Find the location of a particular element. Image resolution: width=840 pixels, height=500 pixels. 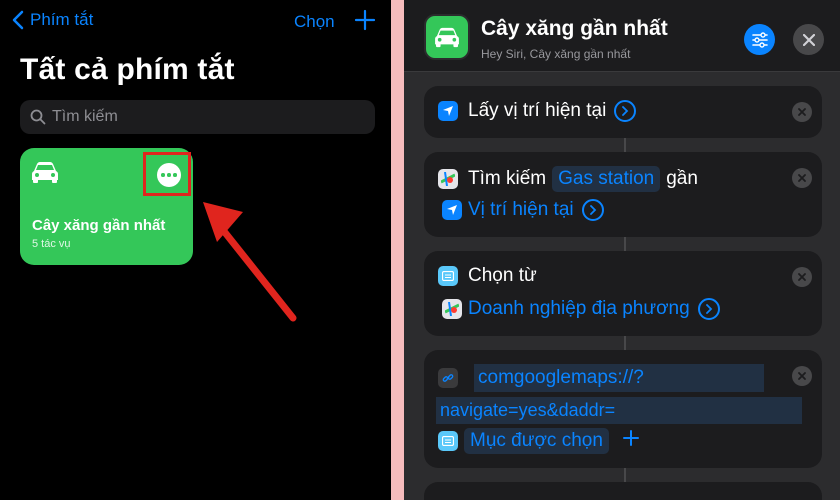

variable-local-business: Doanh nghiệp địa phương is located at coordinates (579, 309).